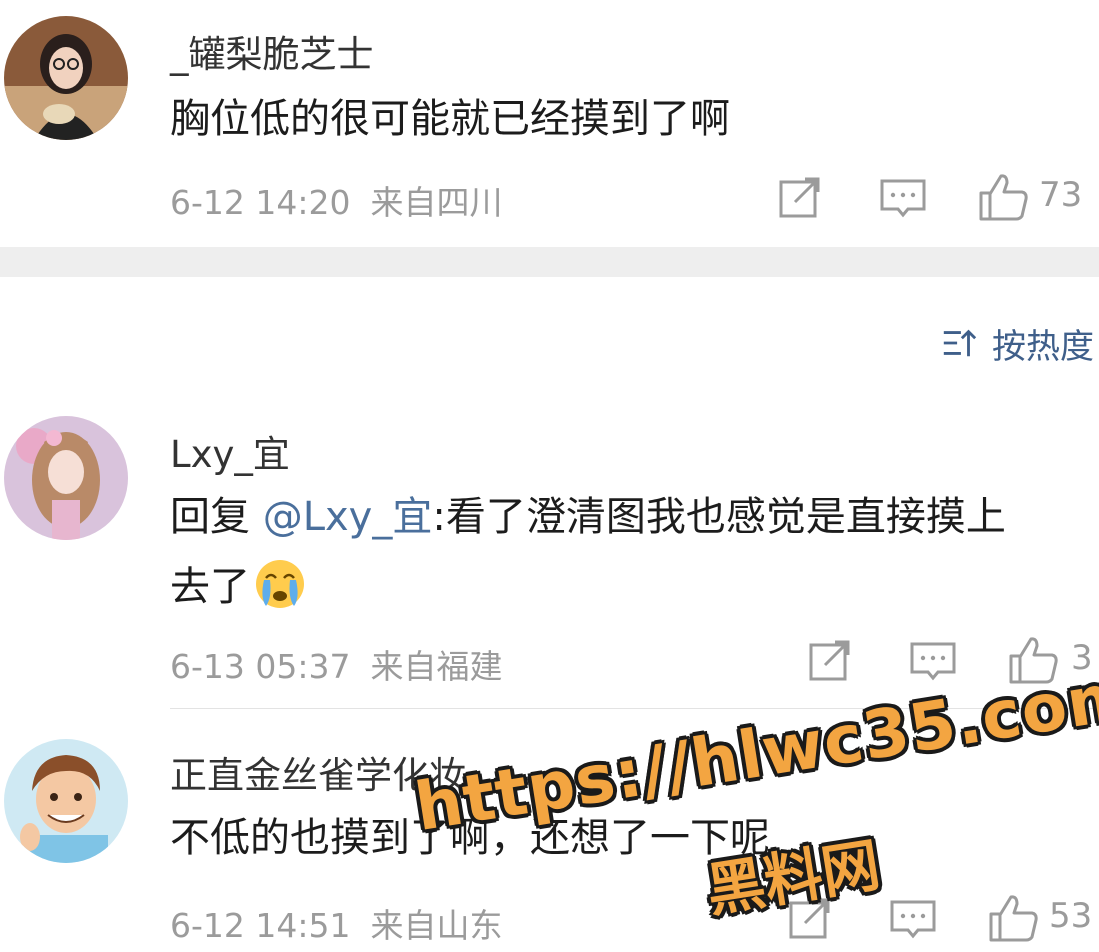 The height and width of the screenshot is (952, 1099). Describe the element at coordinates (627, 552) in the screenshot. I see `comment-text: 回复 @Lxy_宜:看了澄清图我也感觉是直接摸上 去了` at that location.